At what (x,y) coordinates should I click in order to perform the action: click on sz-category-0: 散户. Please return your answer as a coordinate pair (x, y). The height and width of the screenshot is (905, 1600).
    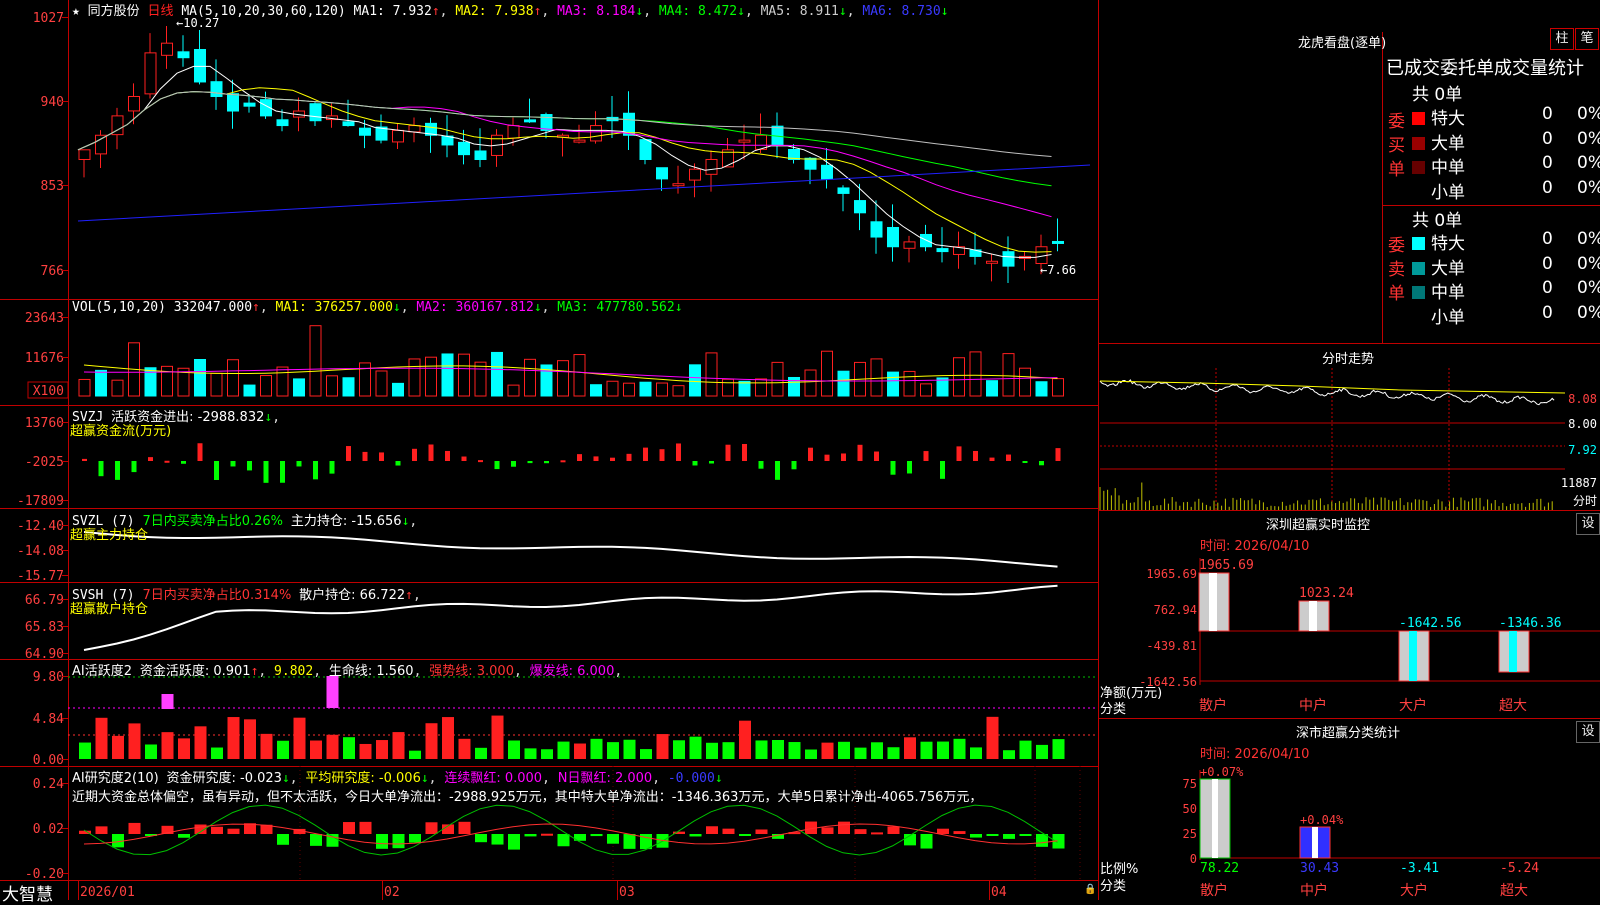
    Looking at the image, I should click on (1213, 705).